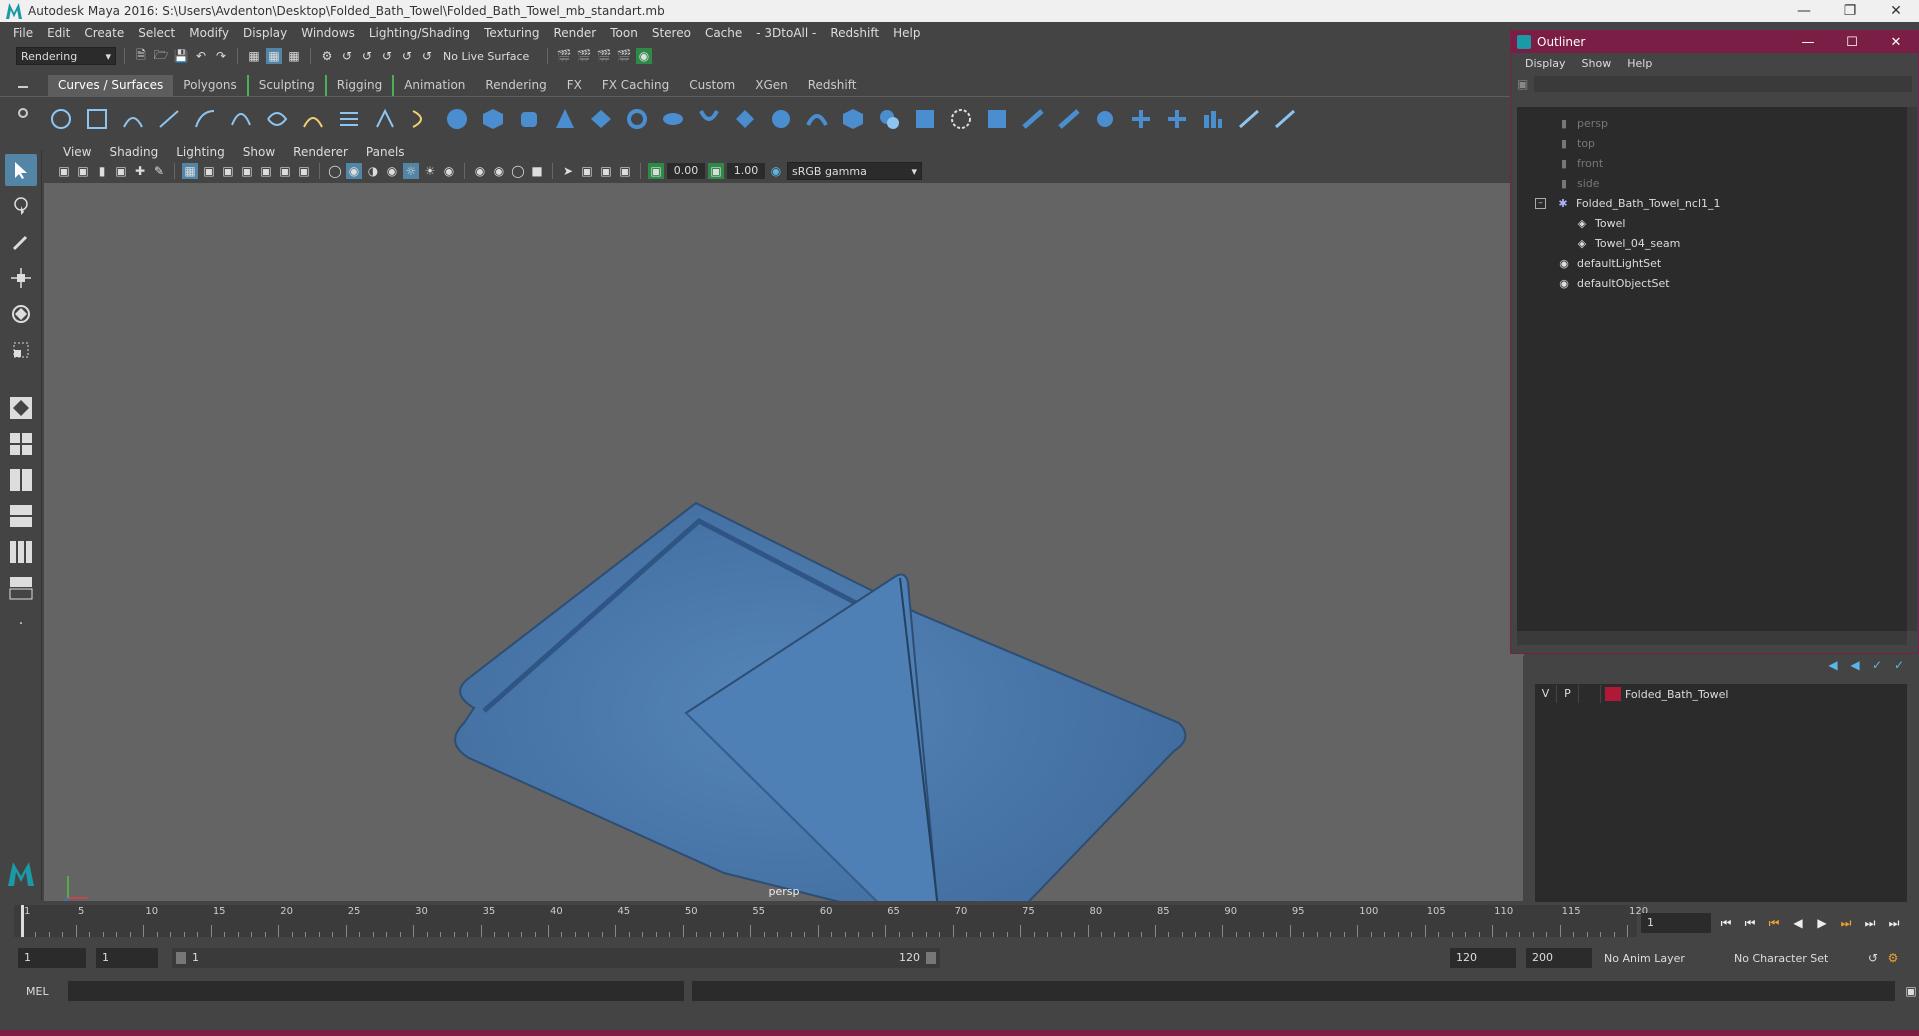 This screenshot has width=1919, height=1036. I want to click on open-scene-icon: 🗁, so click(161, 56).